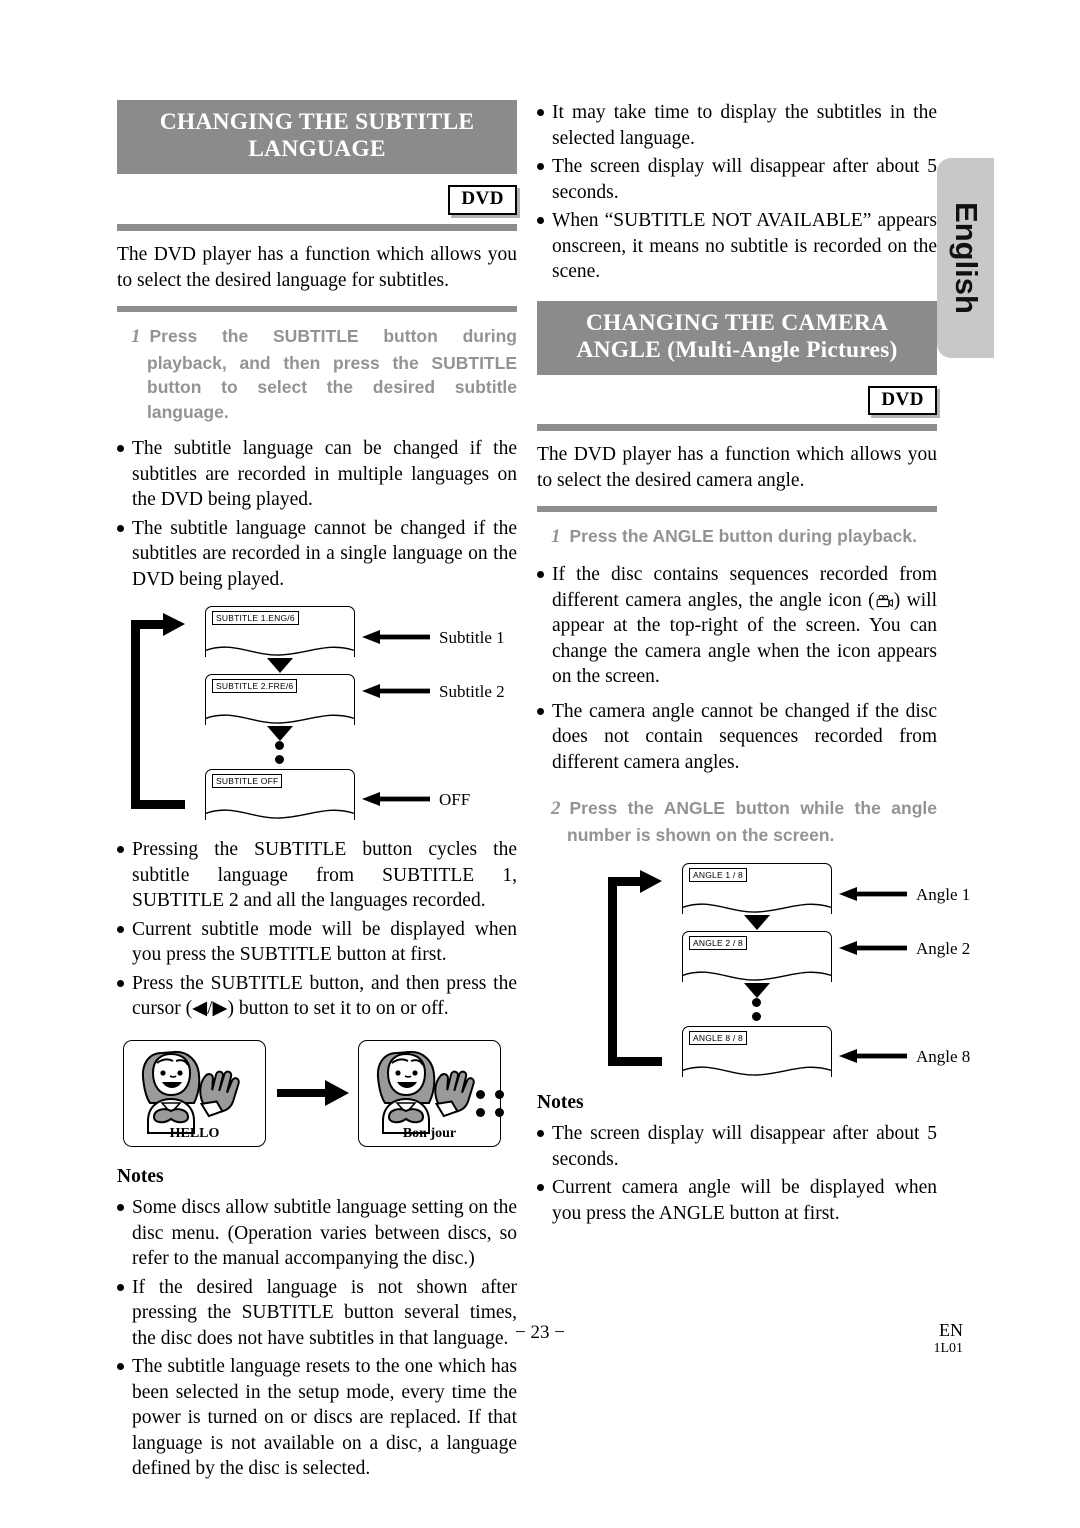 The height and width of the screenshot is (1528, 1080). I want to click on callout-label: Angle 1, so click(943, 895).